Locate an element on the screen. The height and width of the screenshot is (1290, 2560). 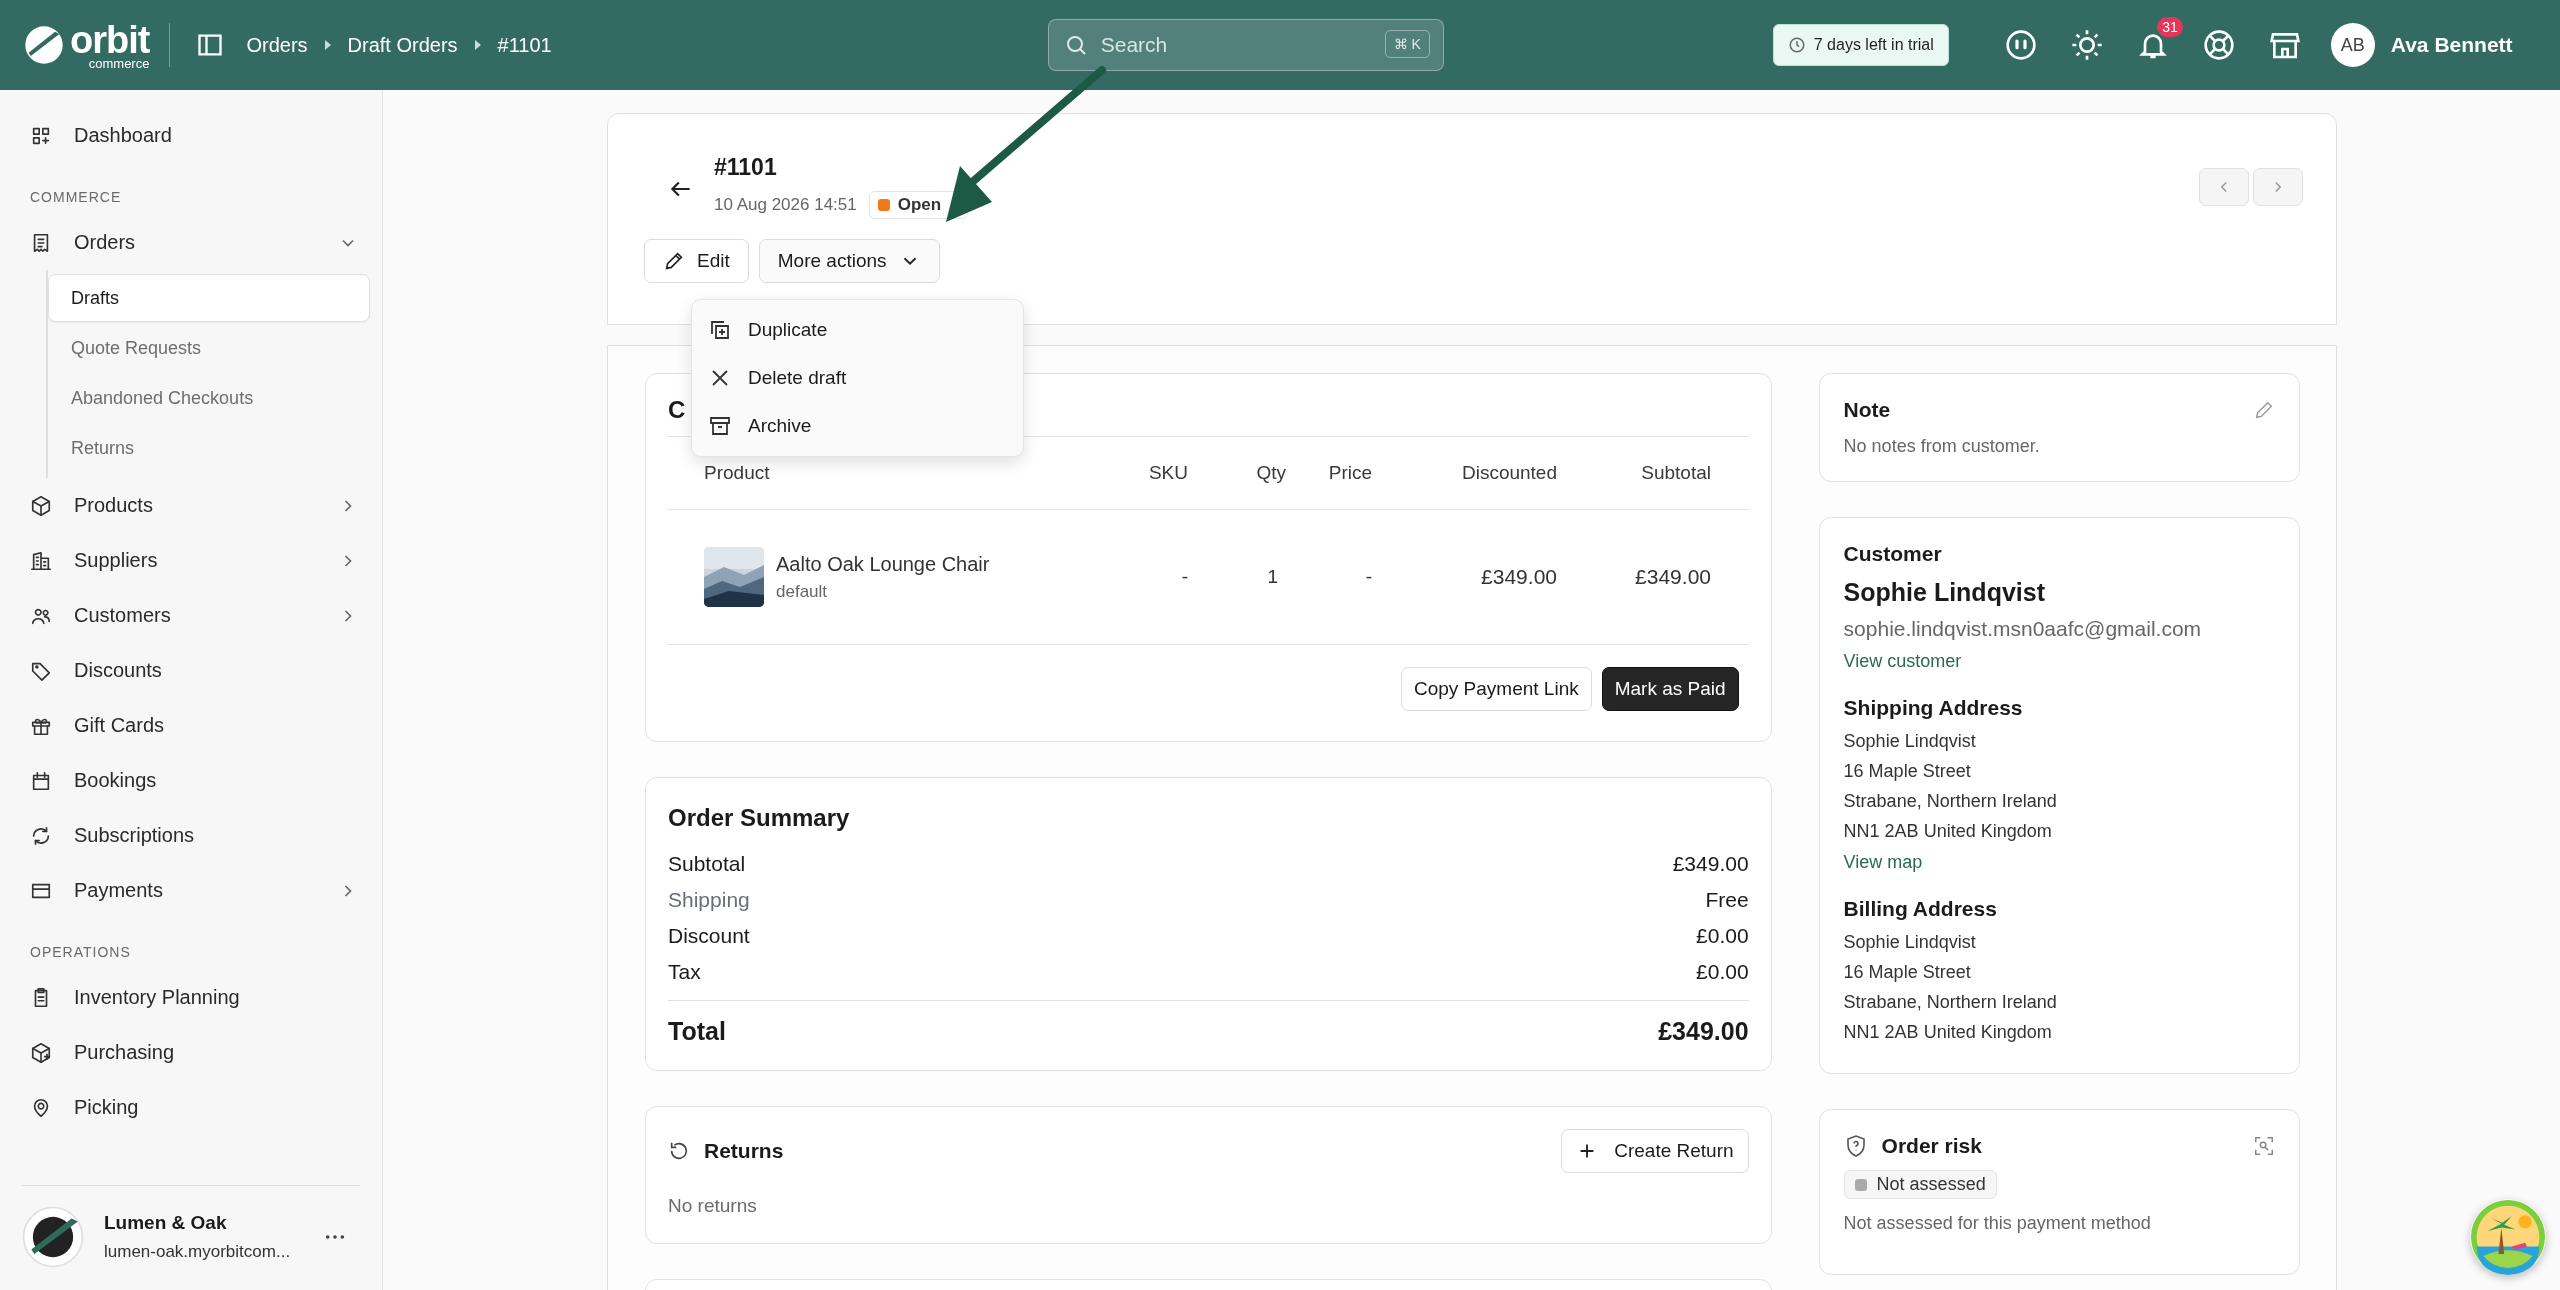
column-header: SKU is located at coordinates (1167, 473).